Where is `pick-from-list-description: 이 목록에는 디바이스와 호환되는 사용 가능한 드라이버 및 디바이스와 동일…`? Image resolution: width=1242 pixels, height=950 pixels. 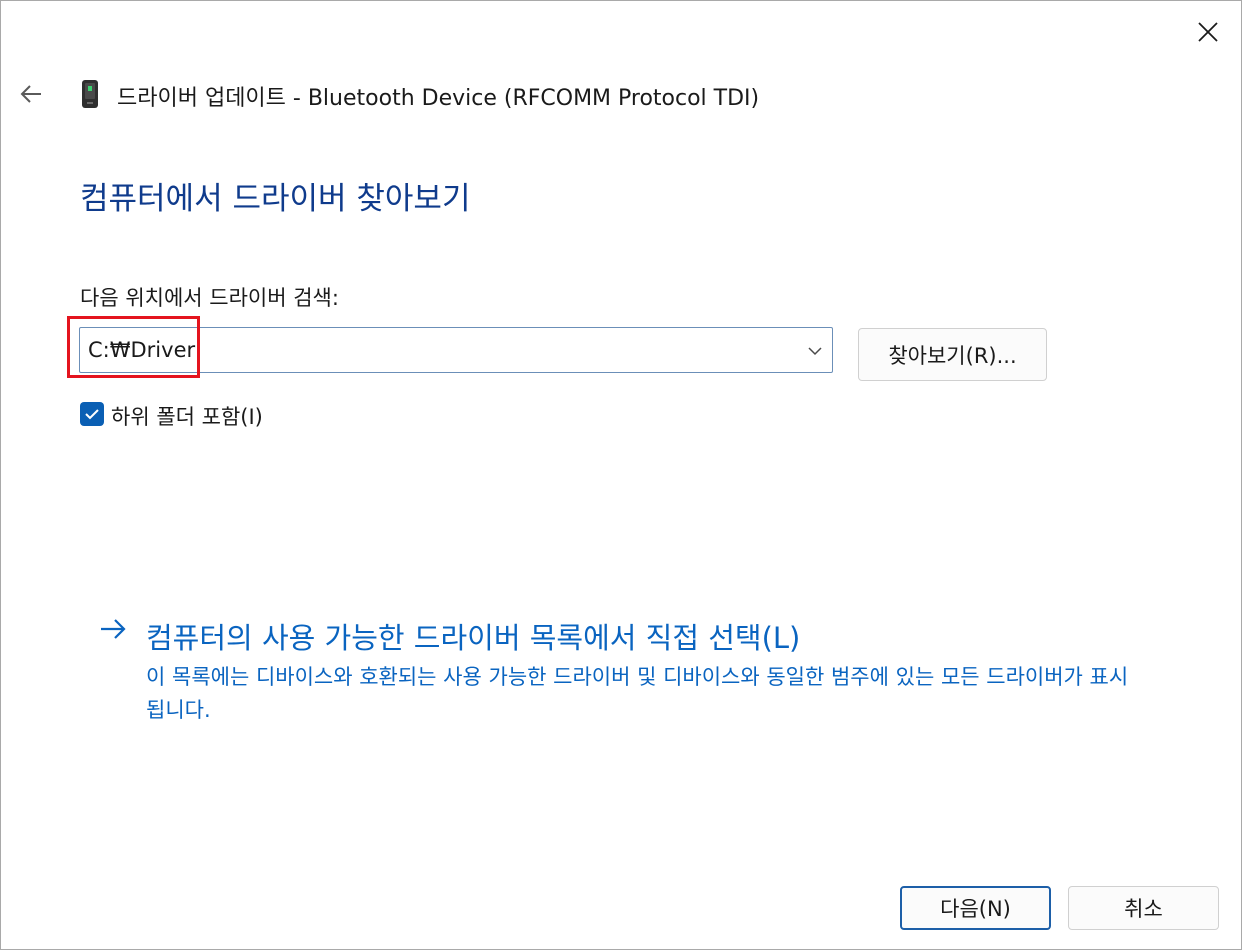
pick-from-list-description: 이 목록에는 디바이스와 호환되는 사용 가능한 드라이버 및 디바이스와 동일… is located at coordinates (637, 693).